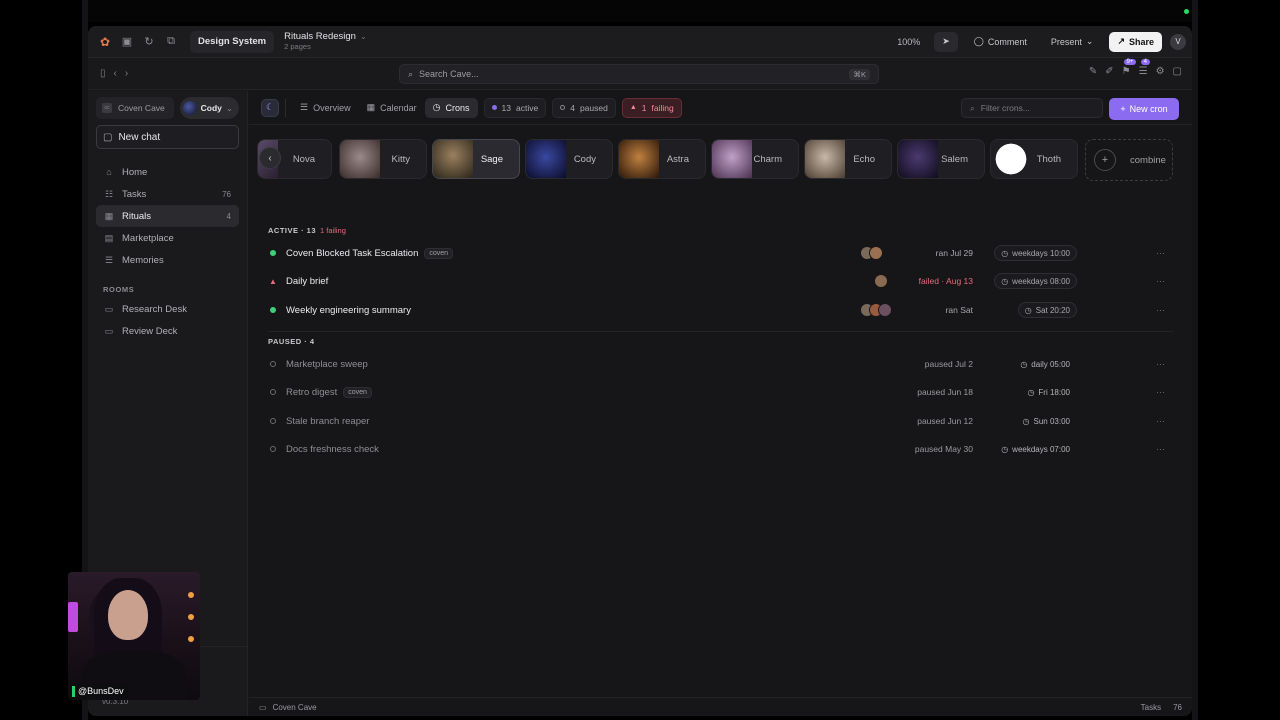 The width and height of the screenshot is (1280, 720). Describe the element at coordinates (270, 158) in the screenshot. I see `scroll-left-button: ‹` at that location.